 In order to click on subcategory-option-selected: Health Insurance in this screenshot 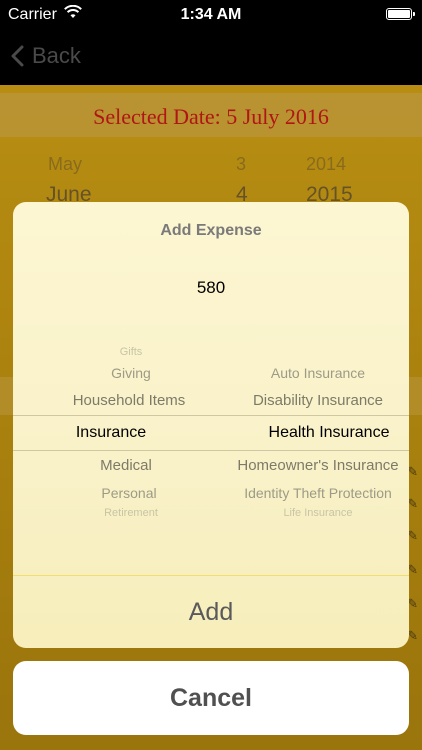, I will do `click(316, 433)`.